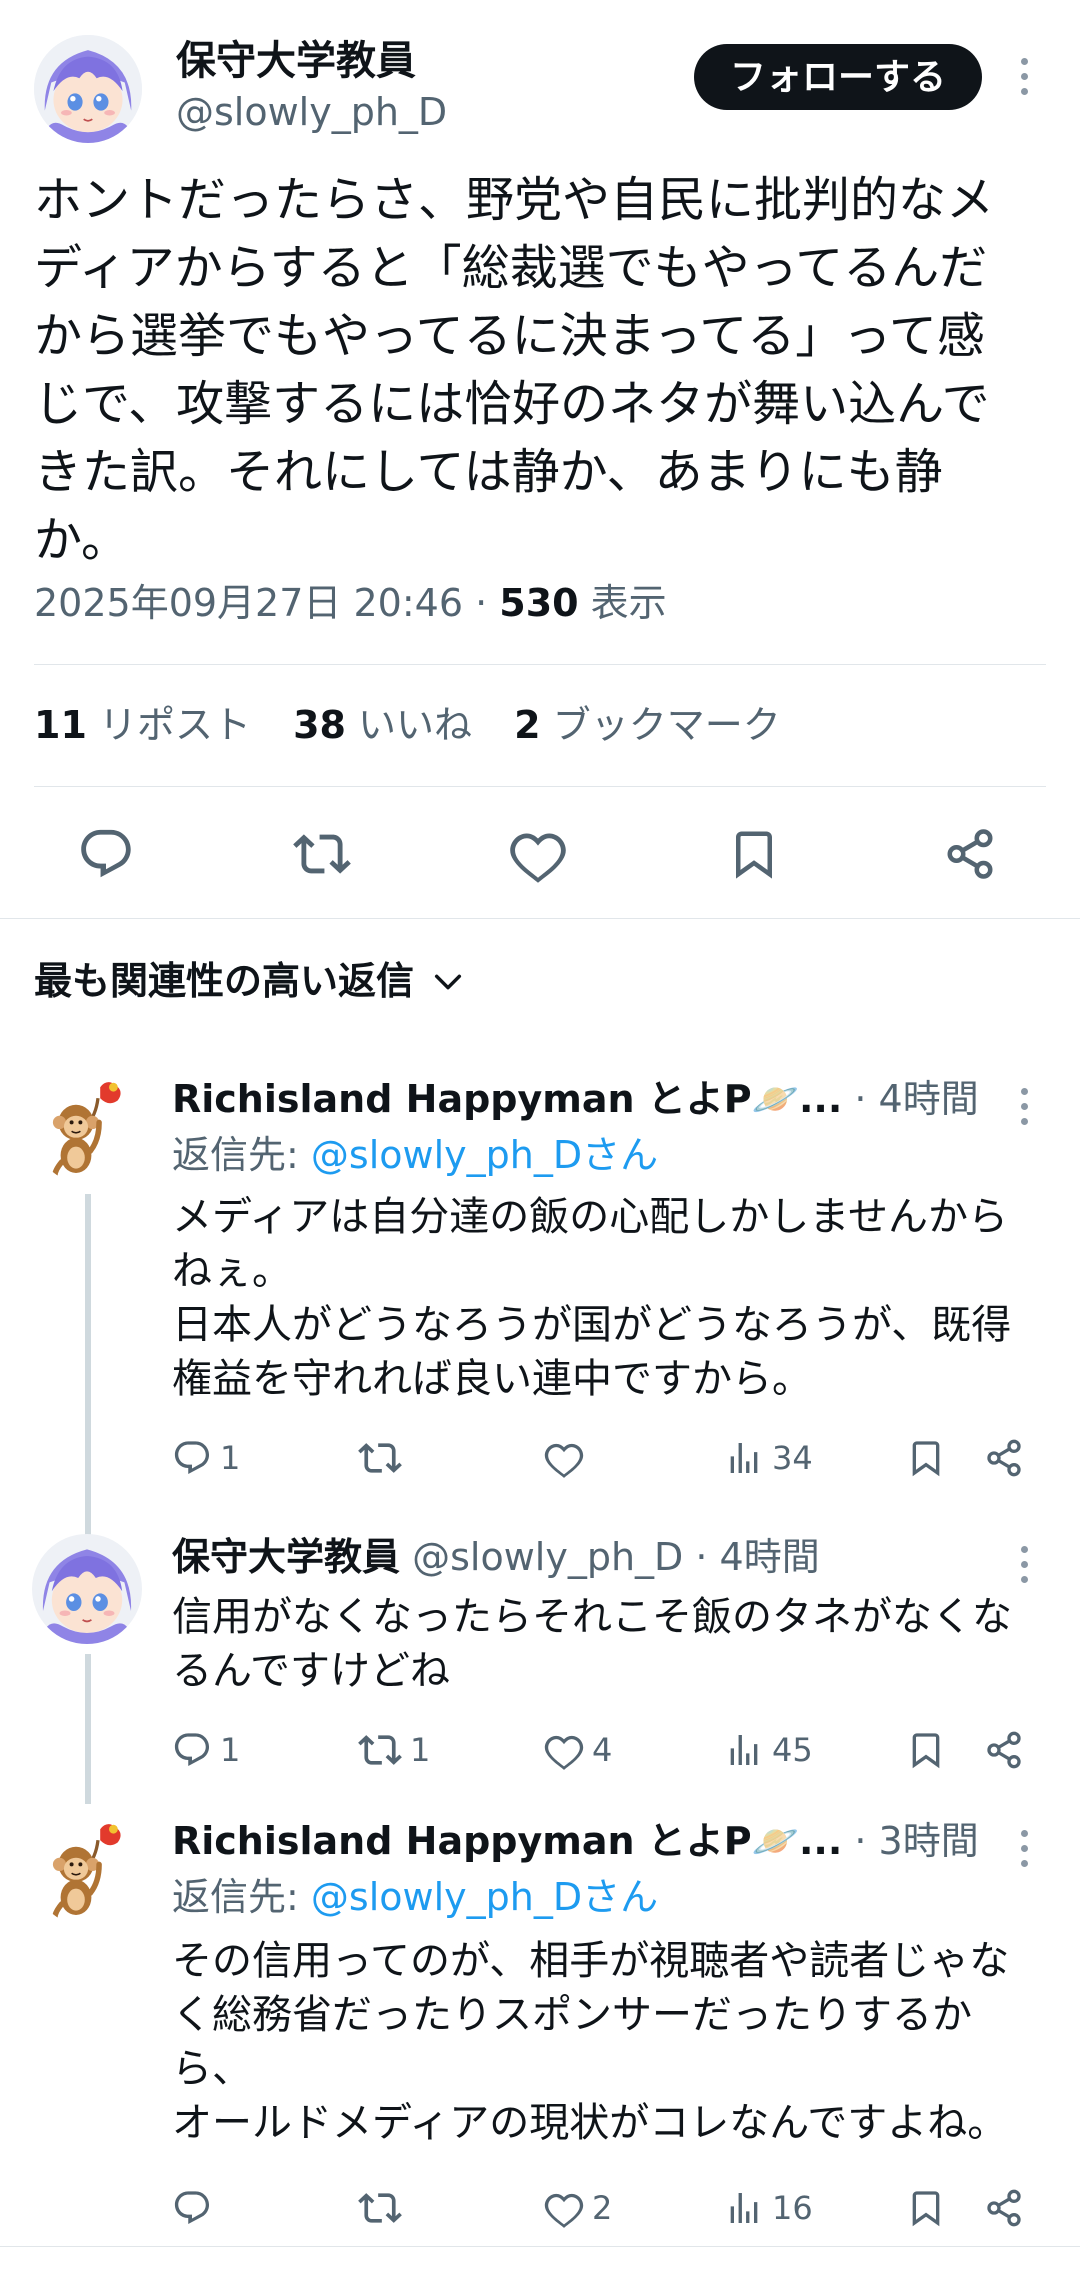  What do you see at coordinates (610, 1557) in the screenshot?
I see `reply-handle-time: @slowly_ph_D · 4時間` at bounding box center [610, 1557].